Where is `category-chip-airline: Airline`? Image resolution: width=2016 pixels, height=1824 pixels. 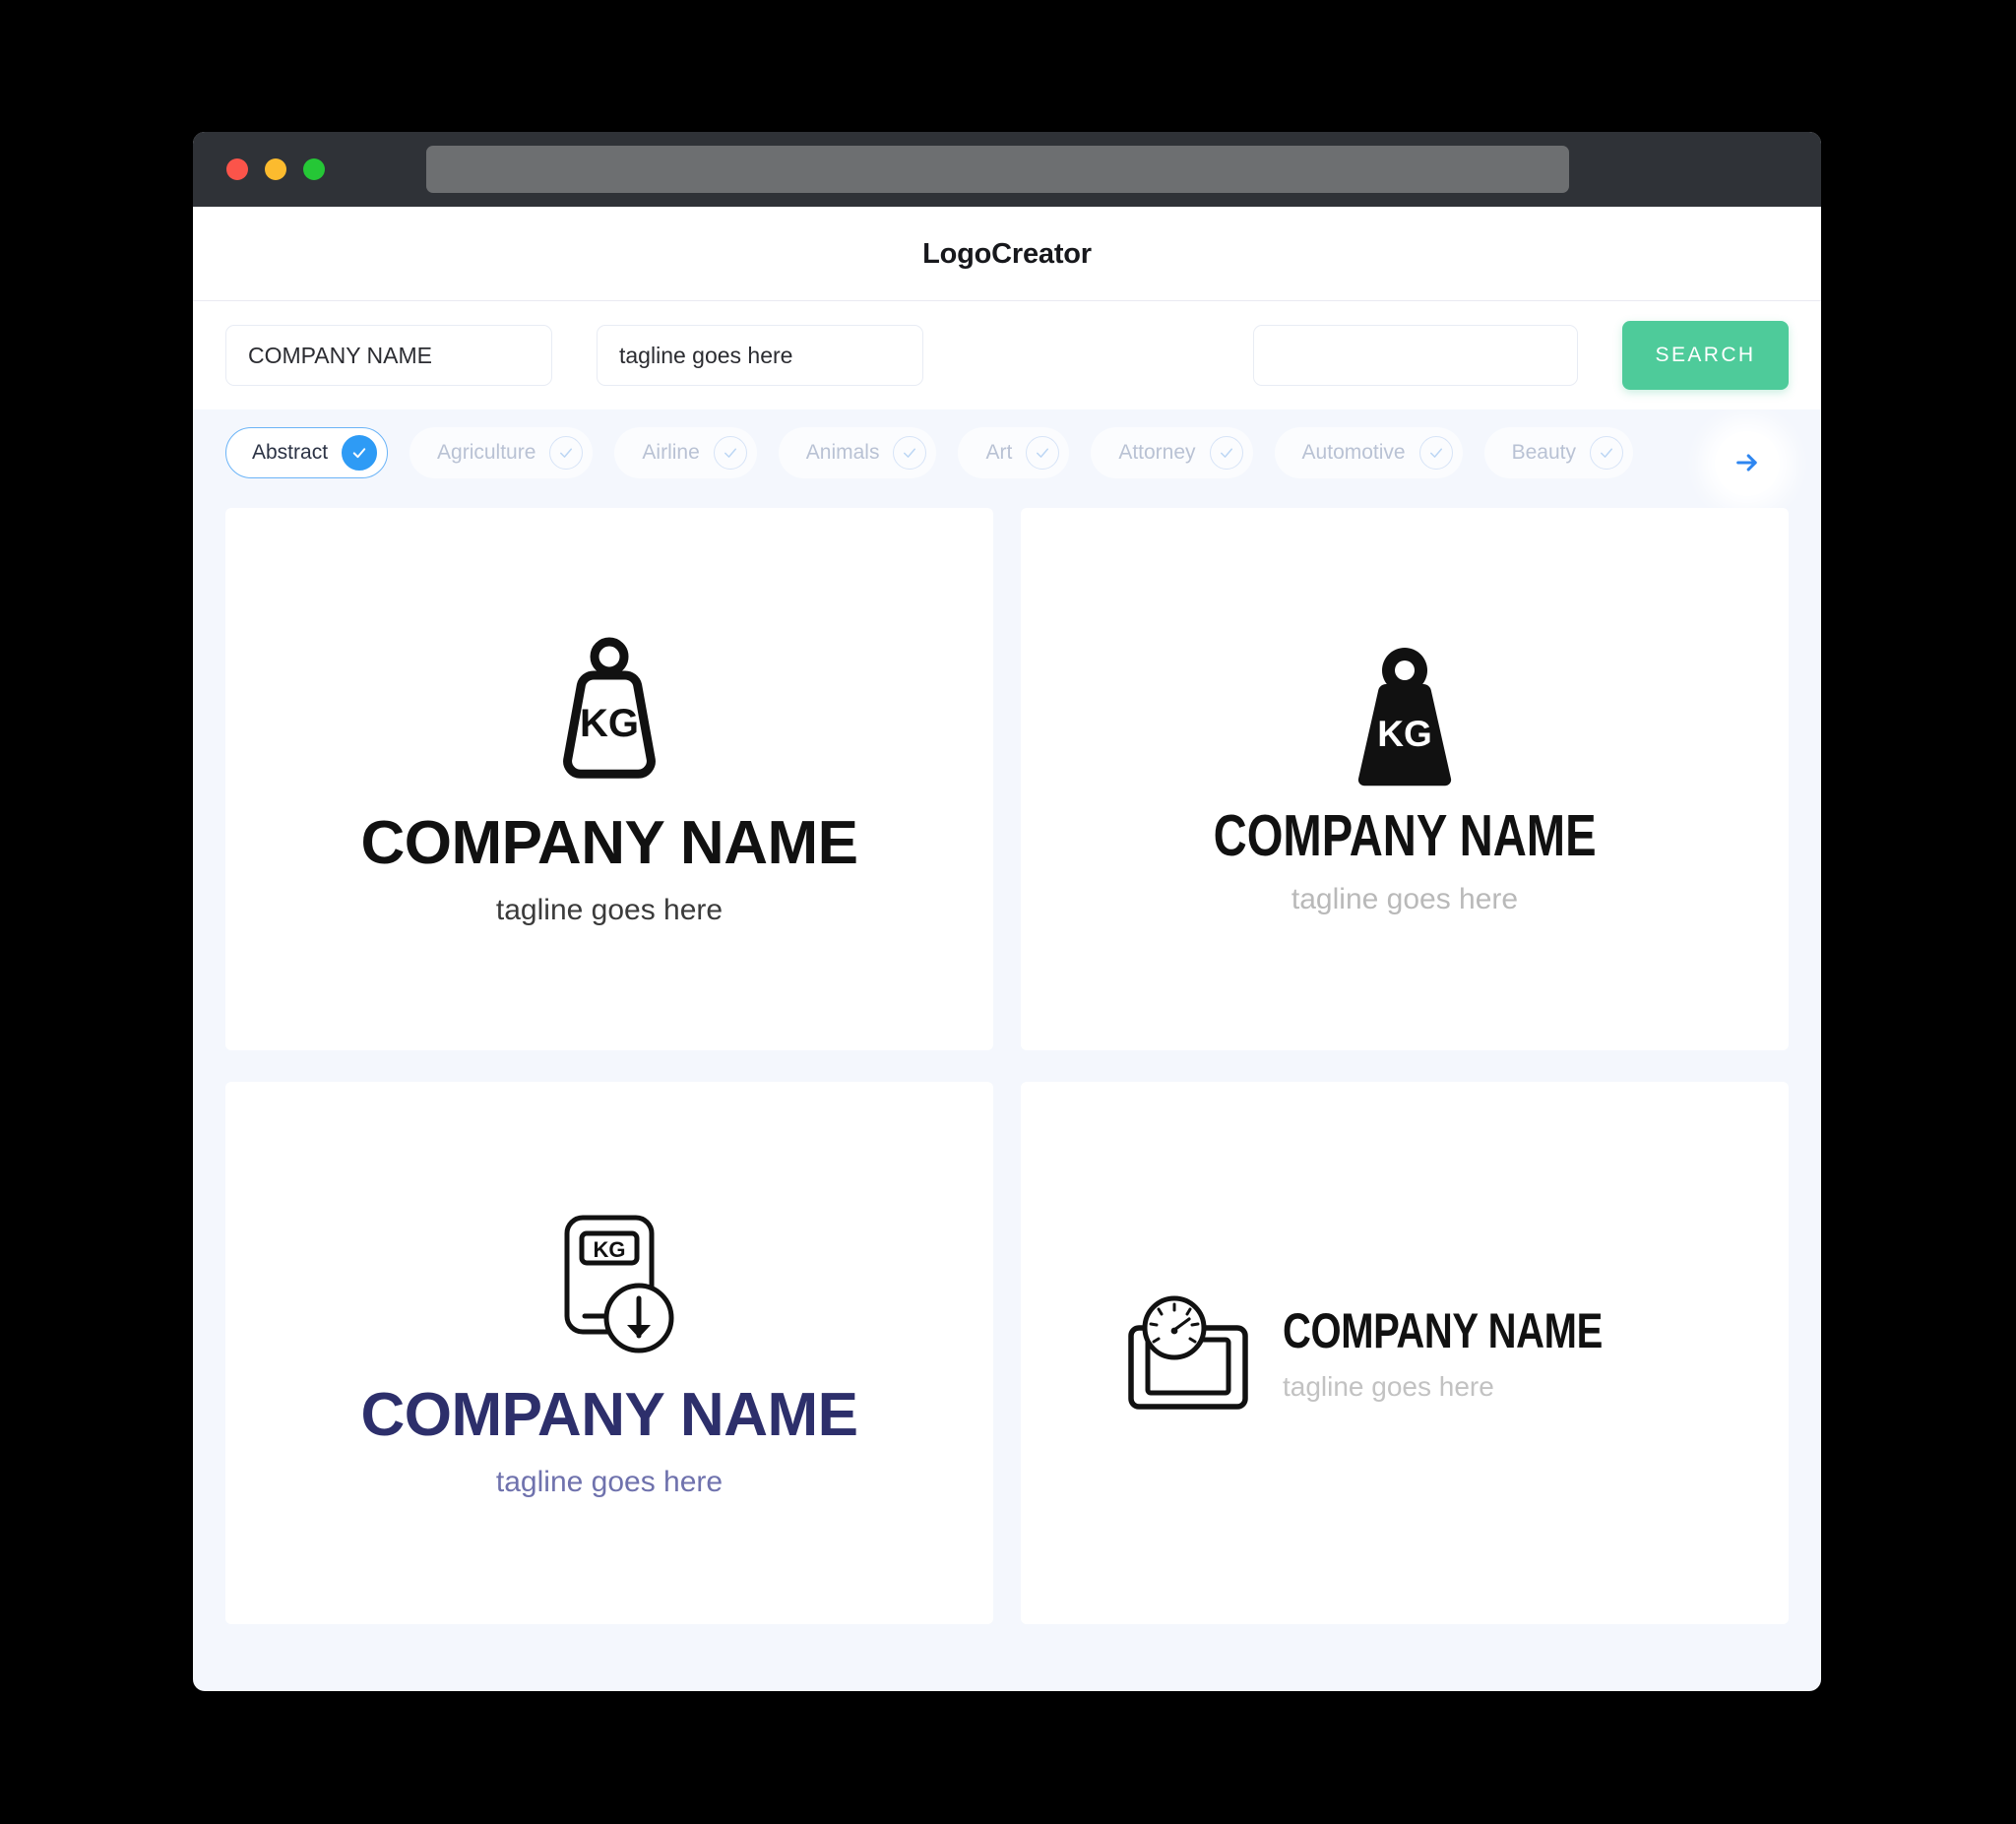
category-chip-airline: Airline is located at coordinates (685, 452).